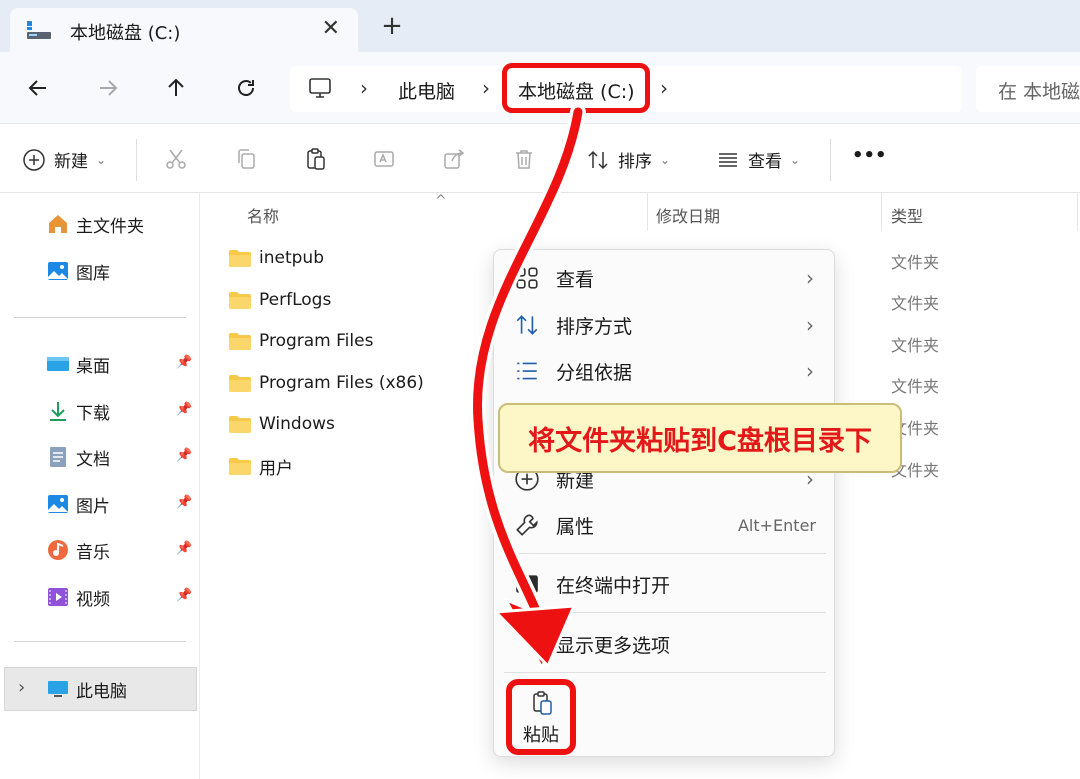 This screenshot has height=779, width=1080. Describe the element at coordinates (665, 584) in the screenshot. I see `menu-item-terminal: 在终端中打开` at that location.